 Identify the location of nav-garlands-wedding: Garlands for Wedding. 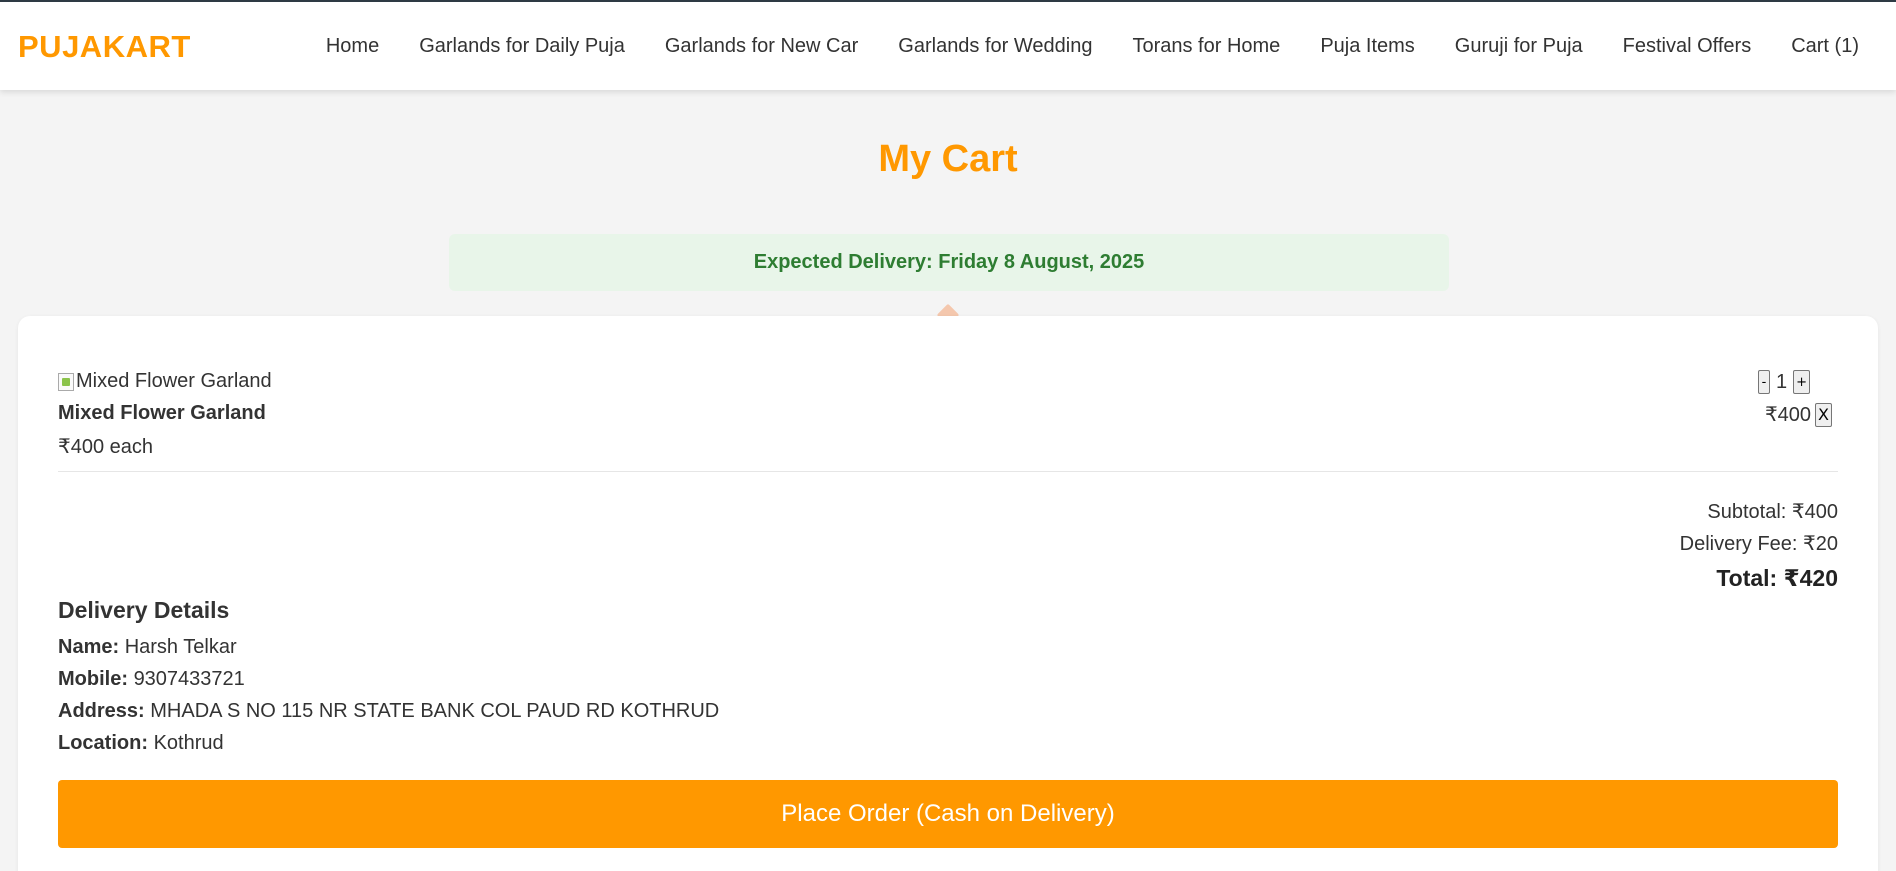
(995, 46).